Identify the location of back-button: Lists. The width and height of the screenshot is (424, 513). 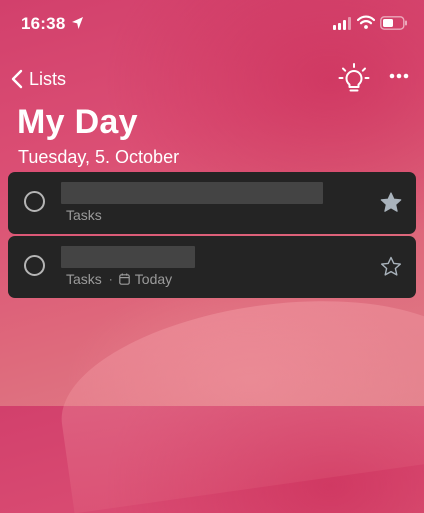
(38, 79).